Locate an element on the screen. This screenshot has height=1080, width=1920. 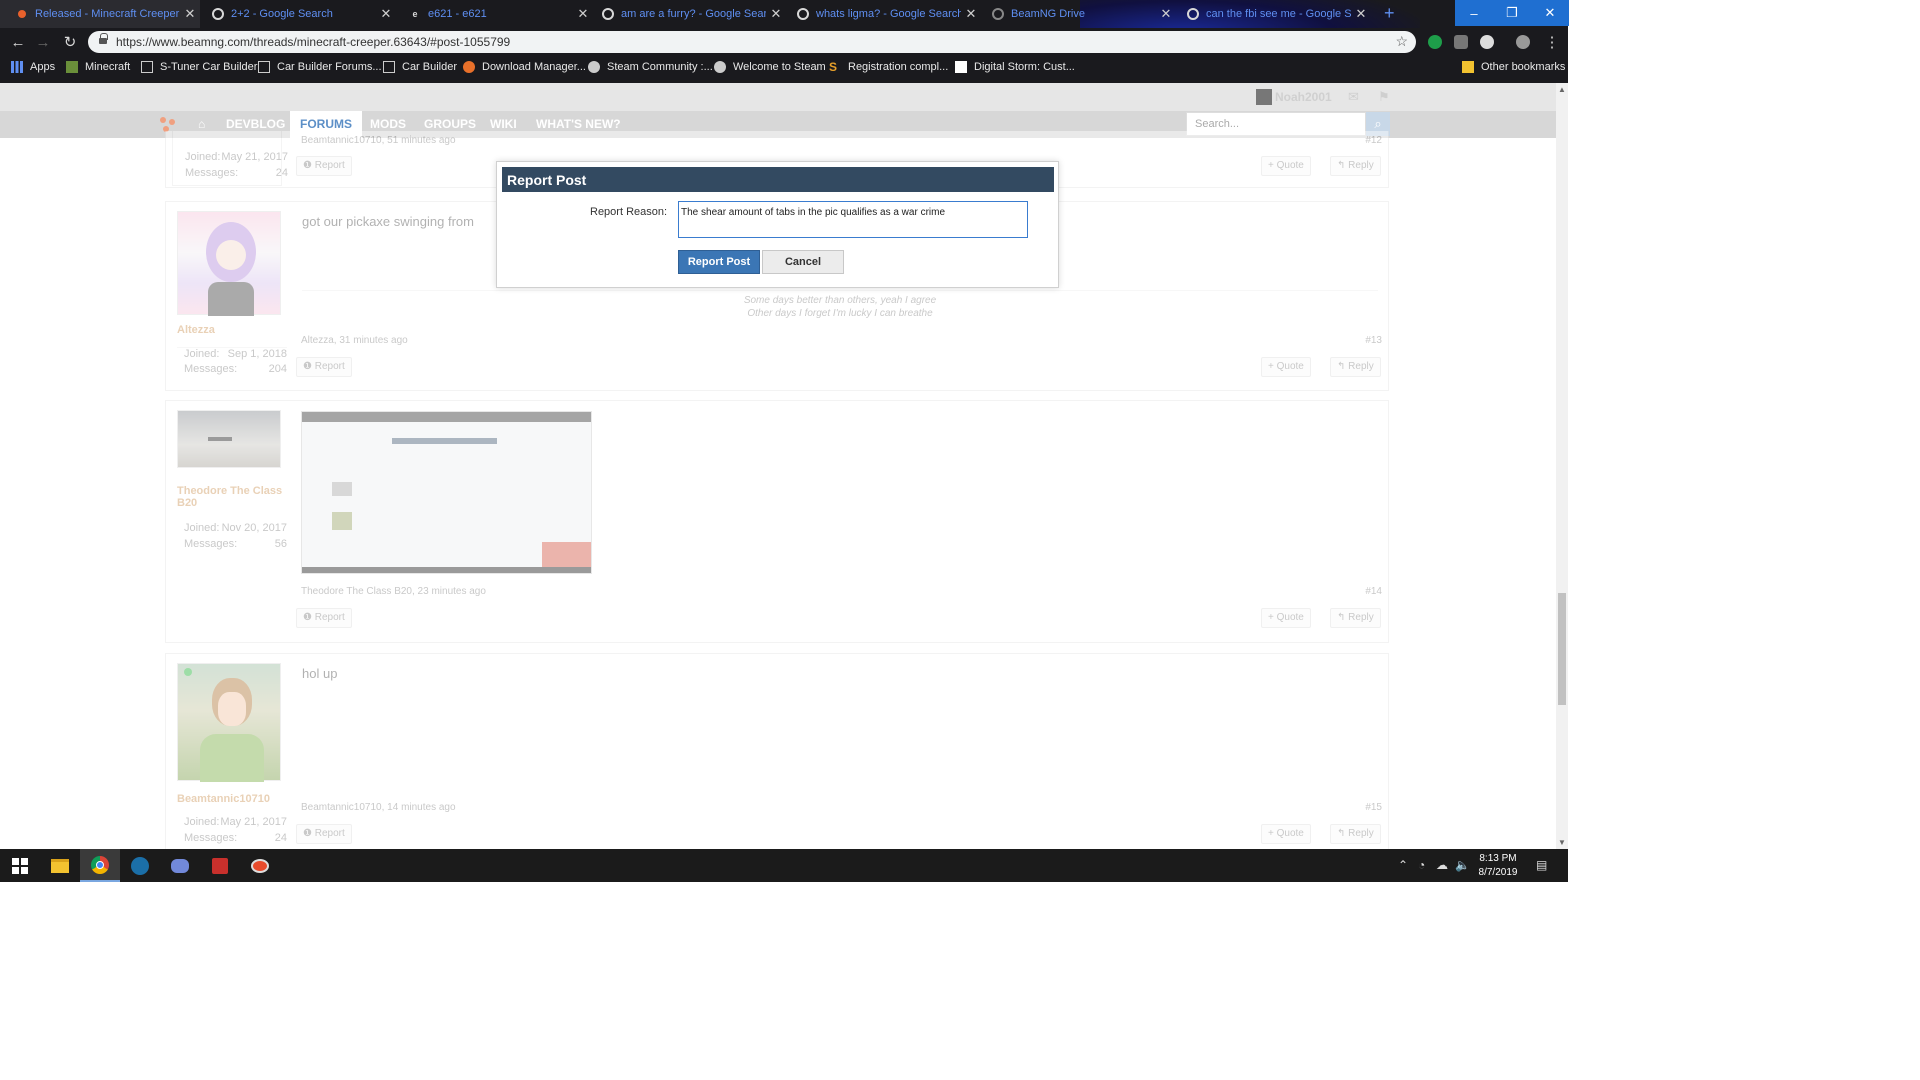
extension-shield-icon is located at coordinates (1461, 42).